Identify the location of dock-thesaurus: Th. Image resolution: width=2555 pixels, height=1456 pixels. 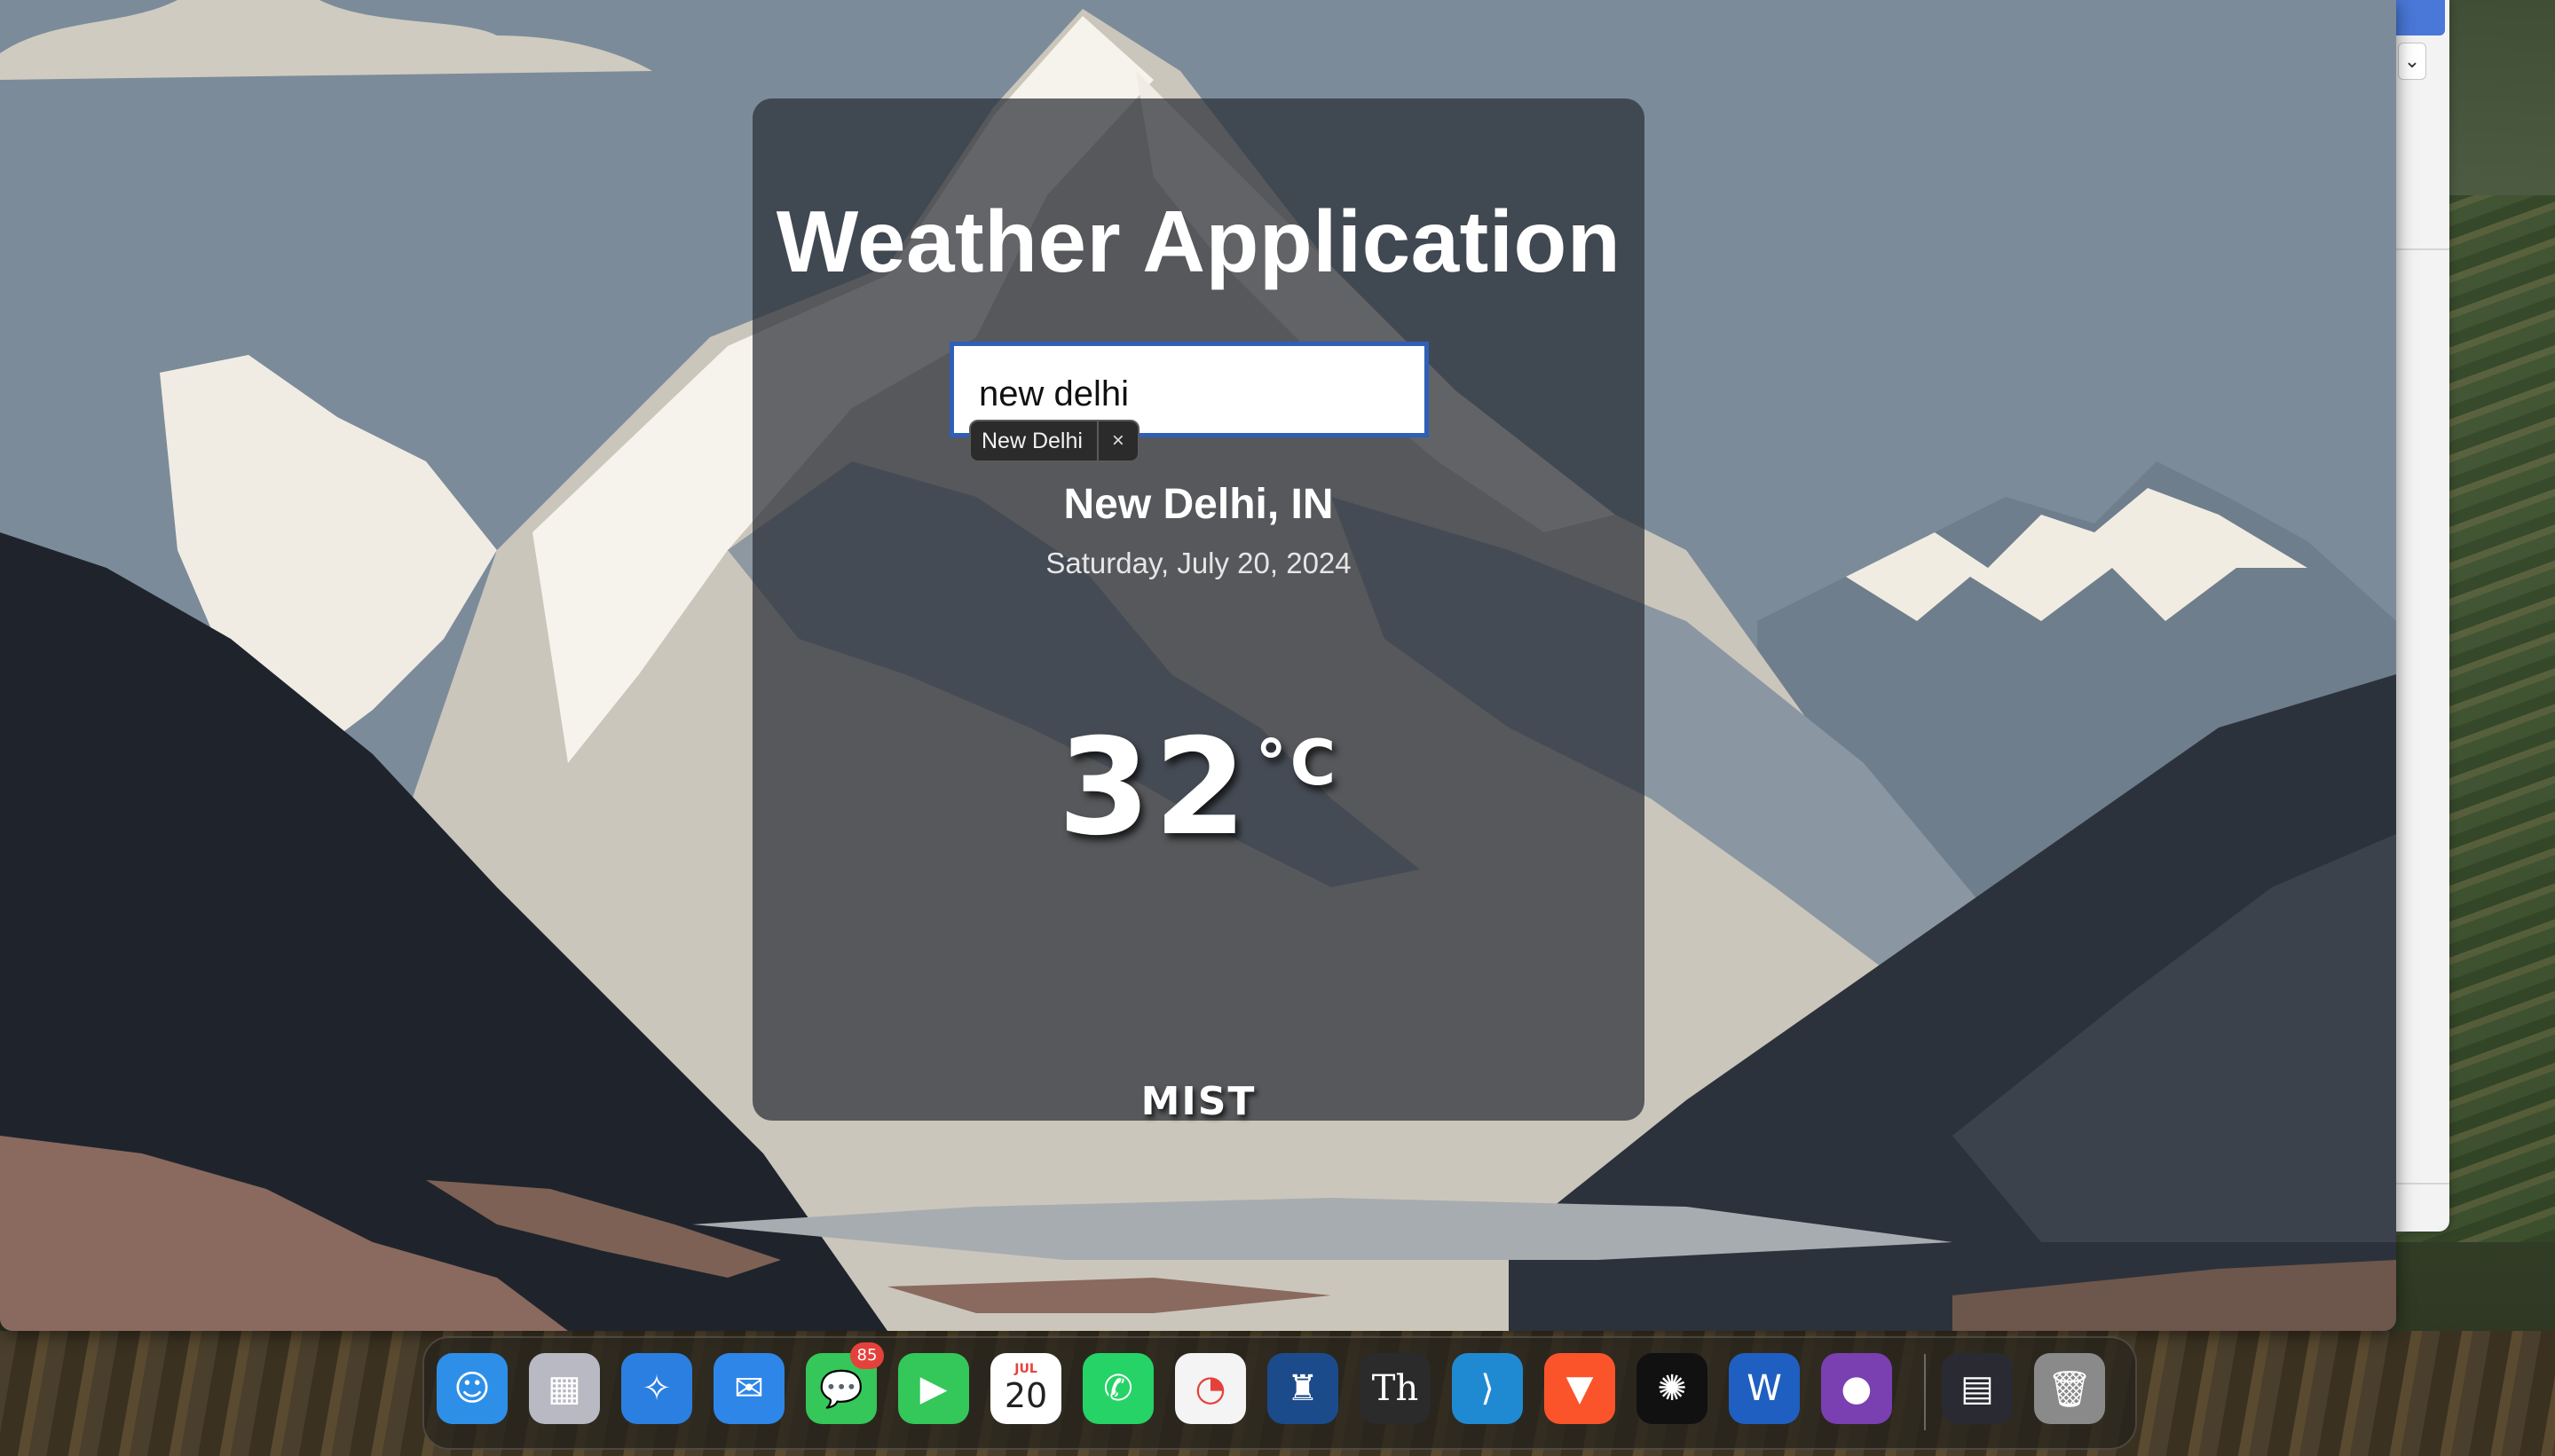
(1395, 1388).